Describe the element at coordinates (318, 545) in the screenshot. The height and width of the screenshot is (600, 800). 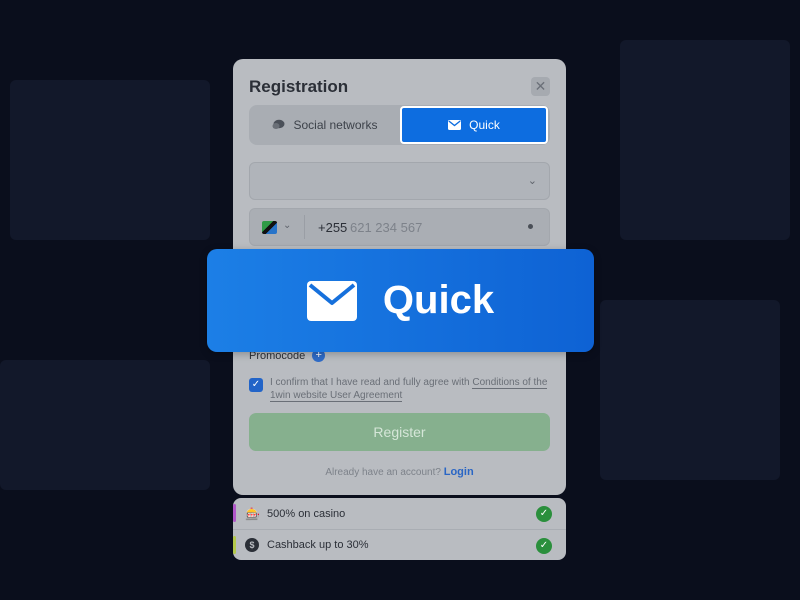
I see `bonus-label: Cashback up to 30%` at that location.